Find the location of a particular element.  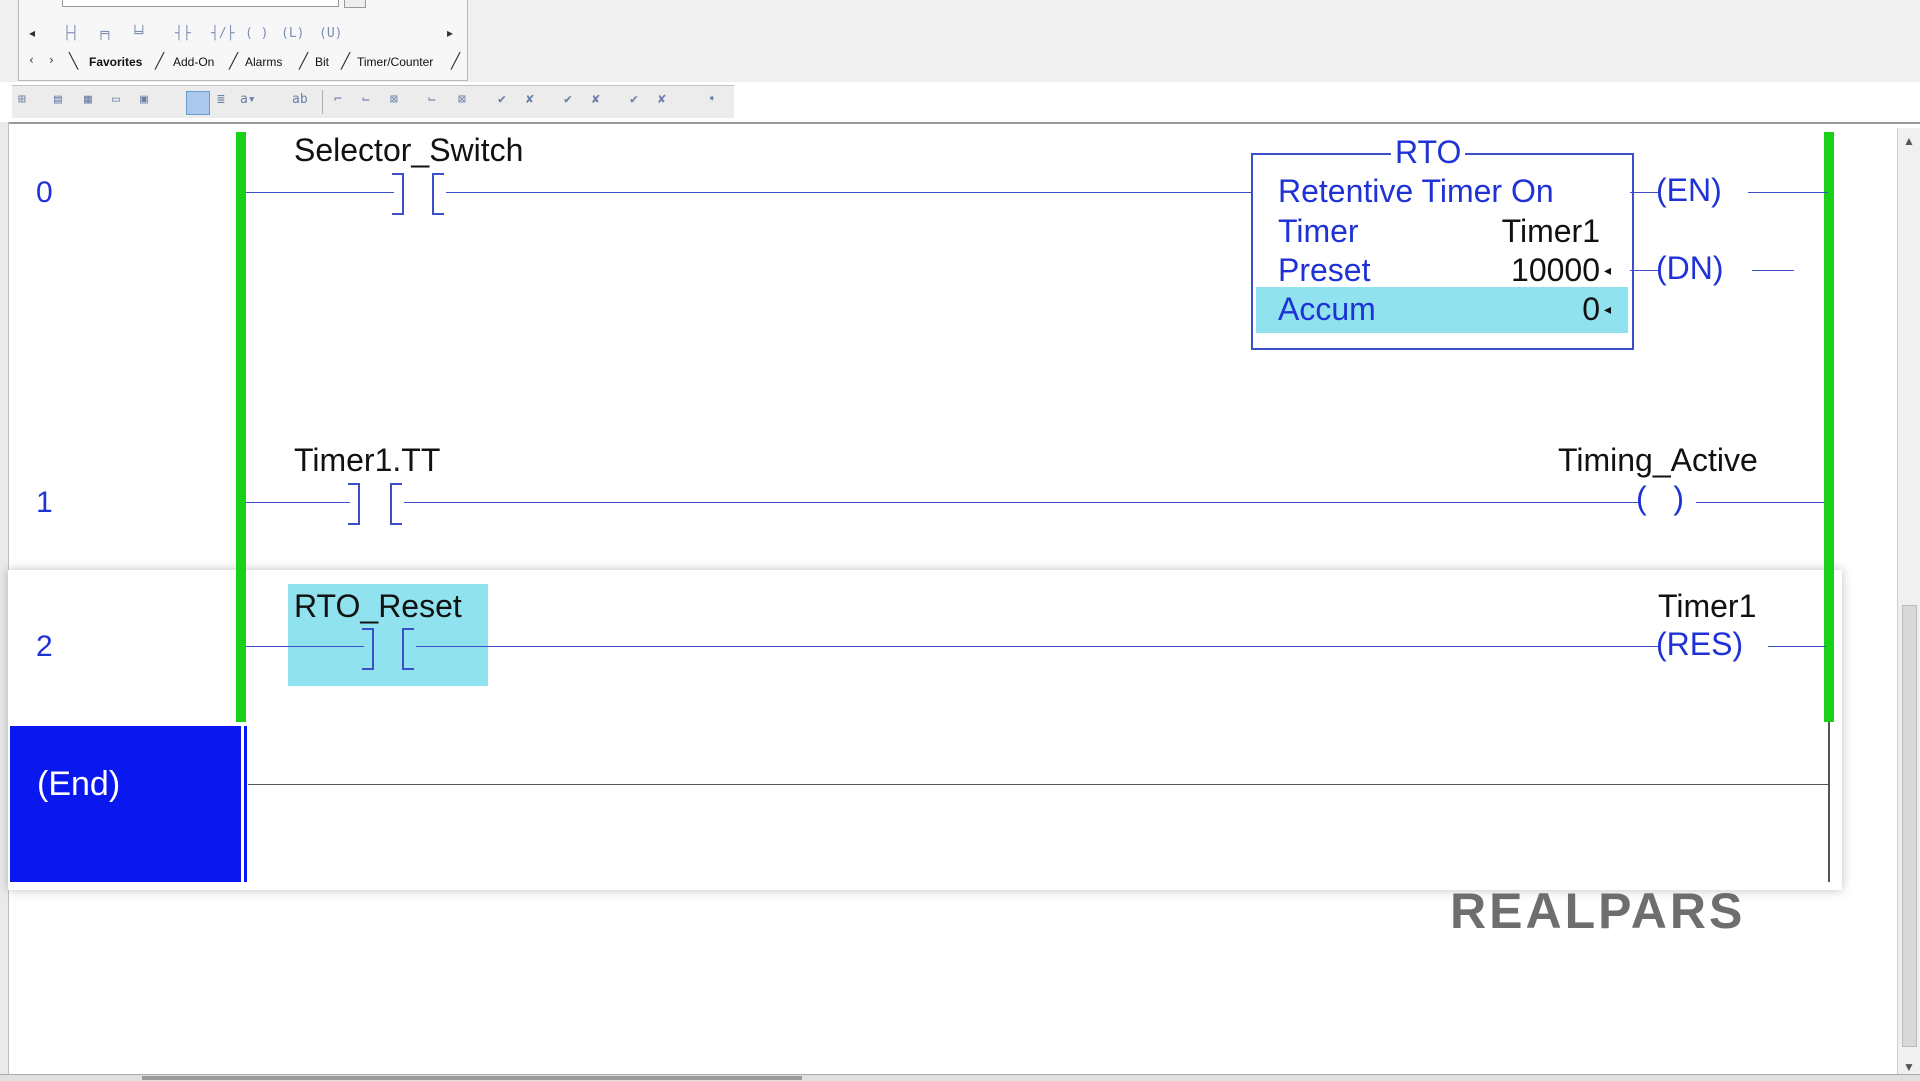

ote-icon: ( ) is located at coordinates (256, 33).